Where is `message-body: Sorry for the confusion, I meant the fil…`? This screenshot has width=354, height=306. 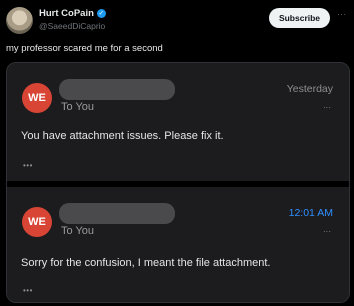
message-body: Sorry for the confusion, I meant the fil… is located at coordinates (146, 263).